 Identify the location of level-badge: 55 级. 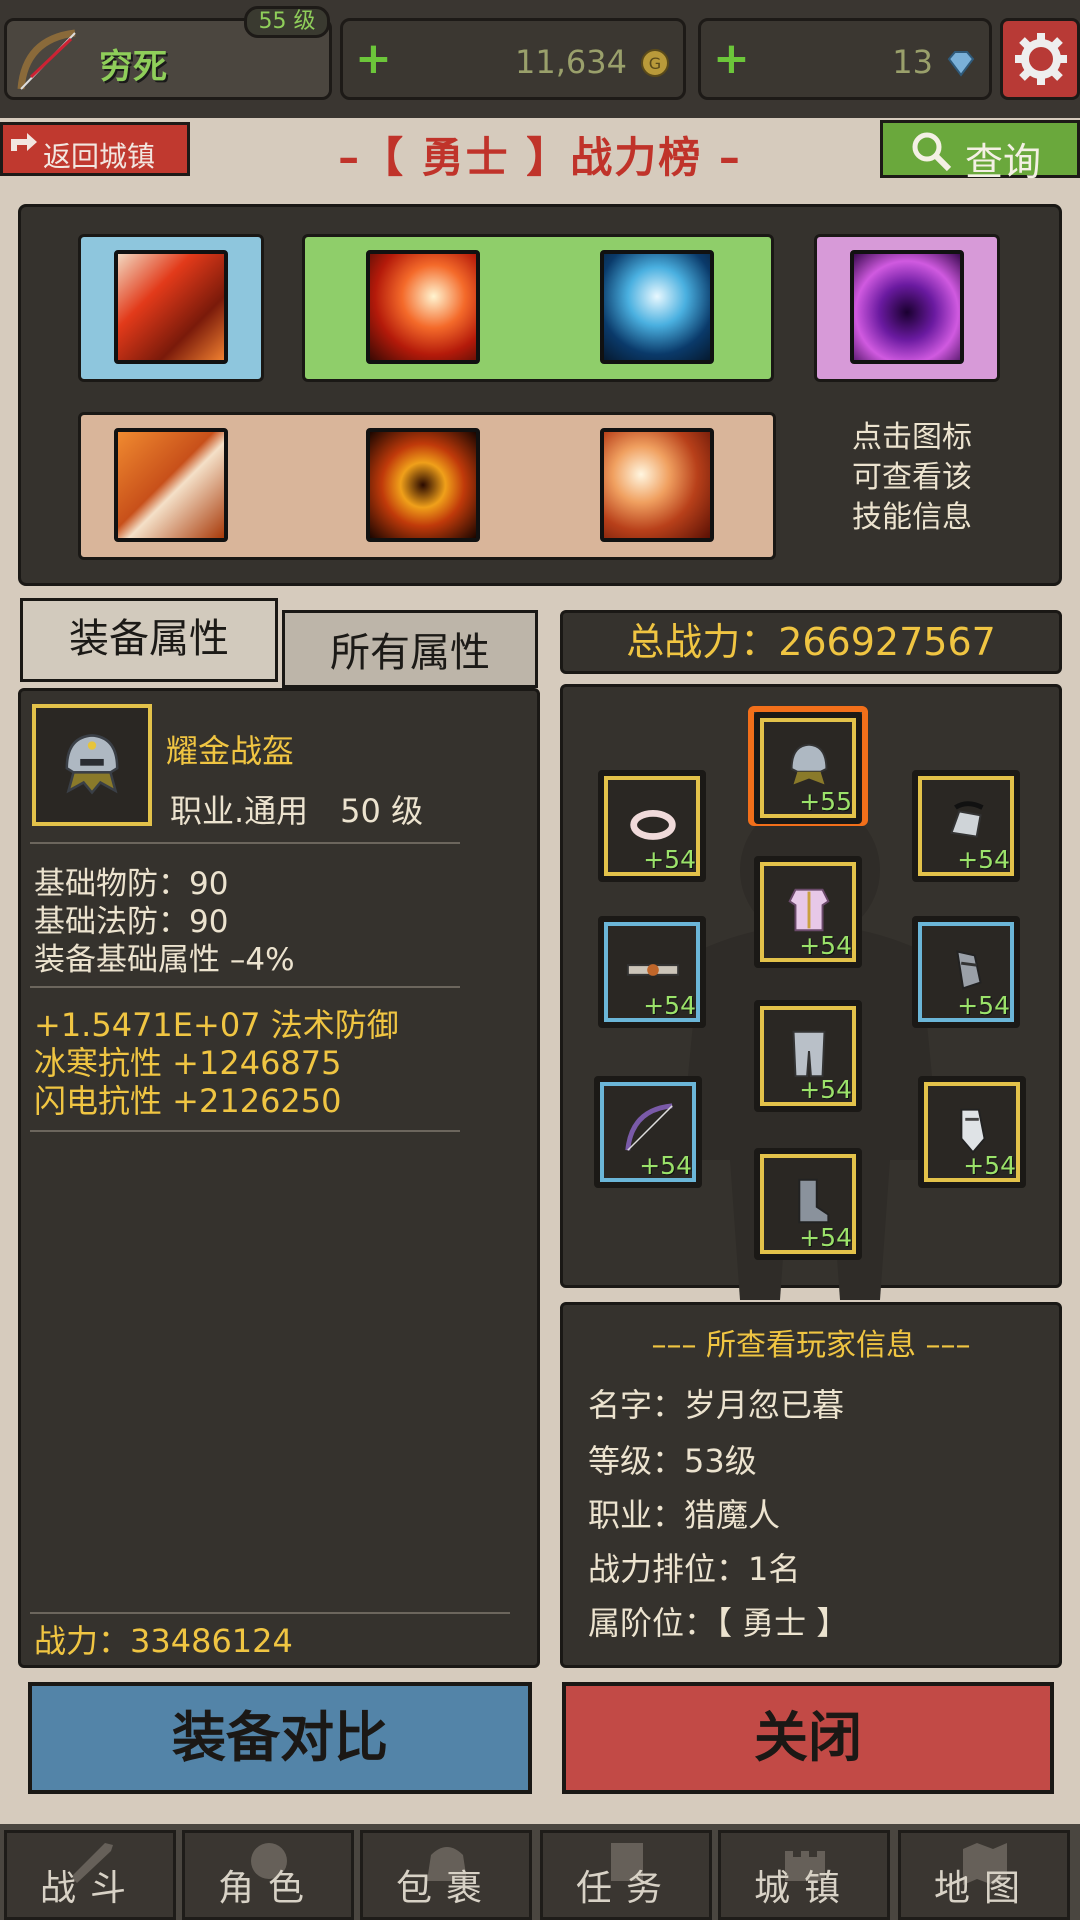
(287, 22).